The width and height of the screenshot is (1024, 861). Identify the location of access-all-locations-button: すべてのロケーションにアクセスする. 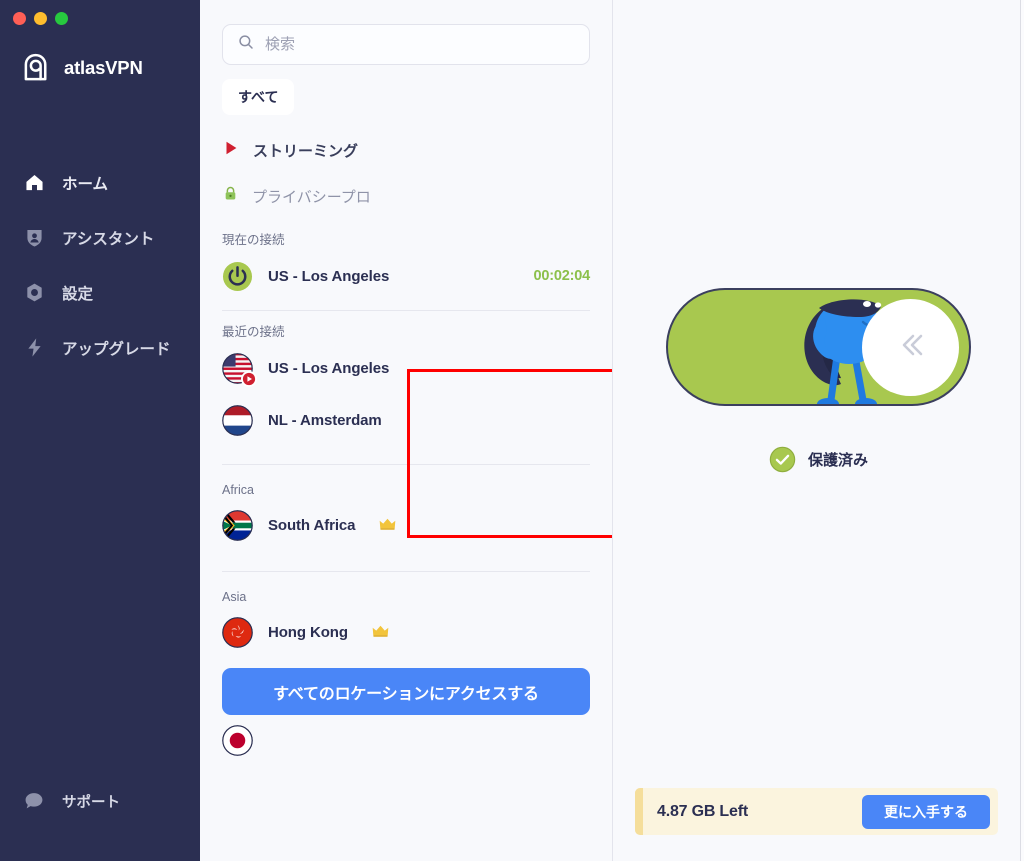
(406, 691).